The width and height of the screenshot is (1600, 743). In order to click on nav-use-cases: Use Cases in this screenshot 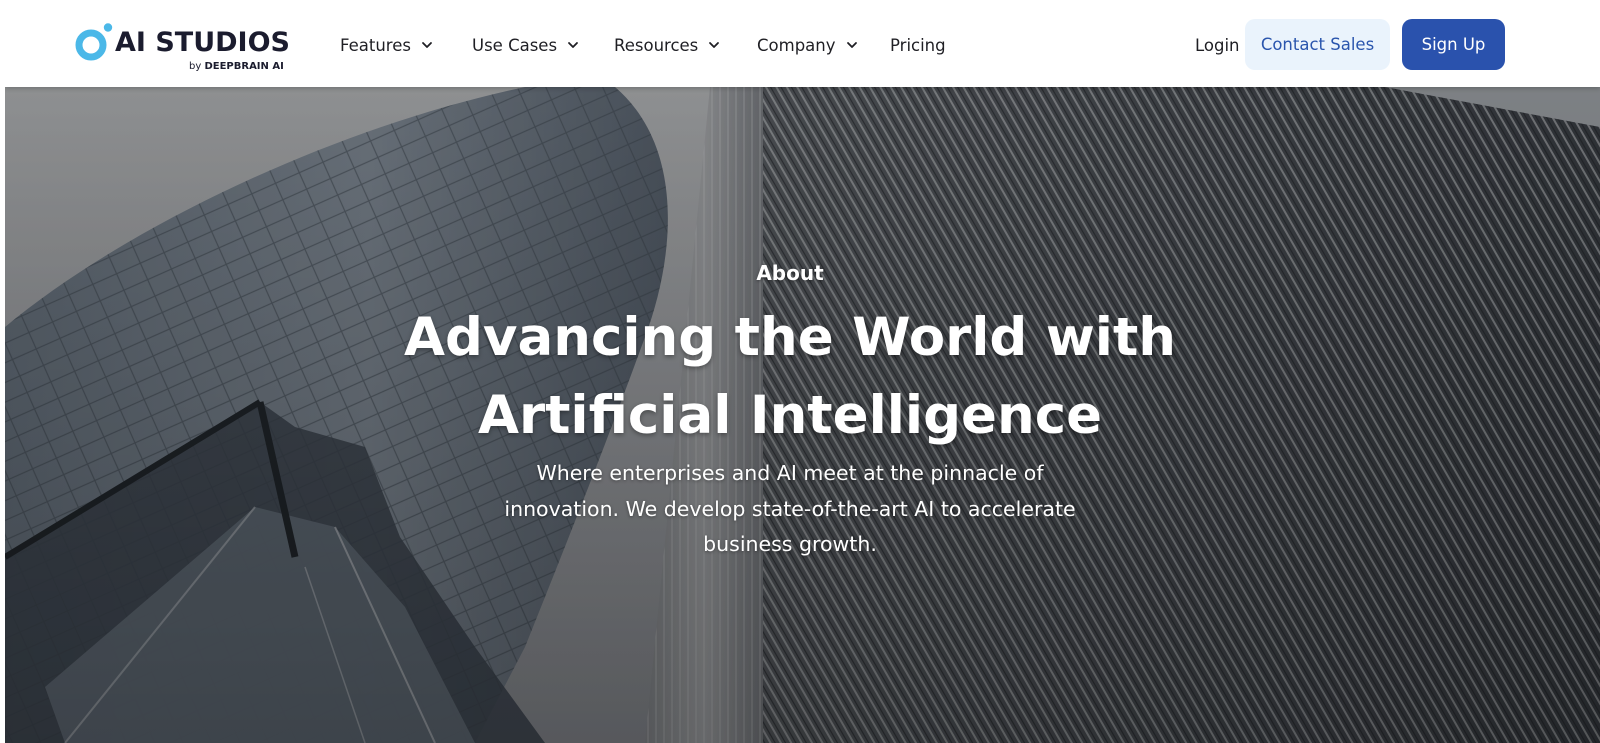, I will do `click(526, 45)`.